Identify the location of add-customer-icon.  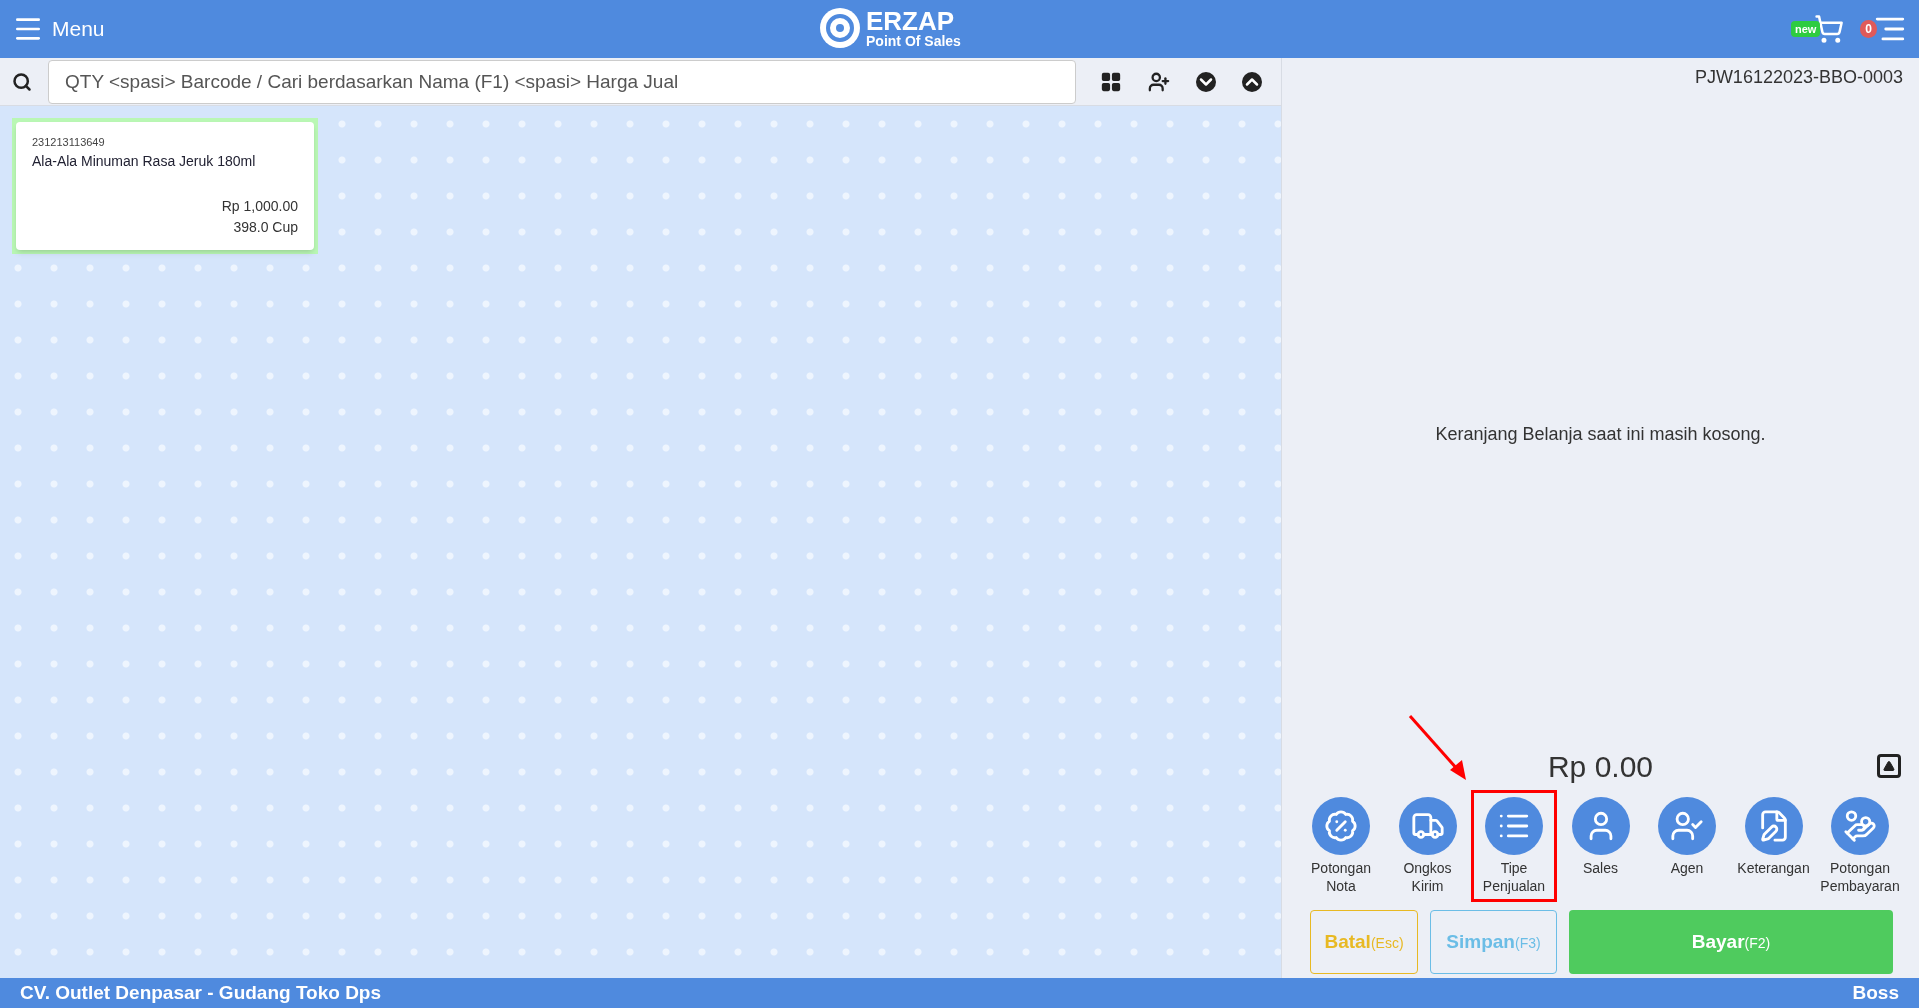
(1159, 81).